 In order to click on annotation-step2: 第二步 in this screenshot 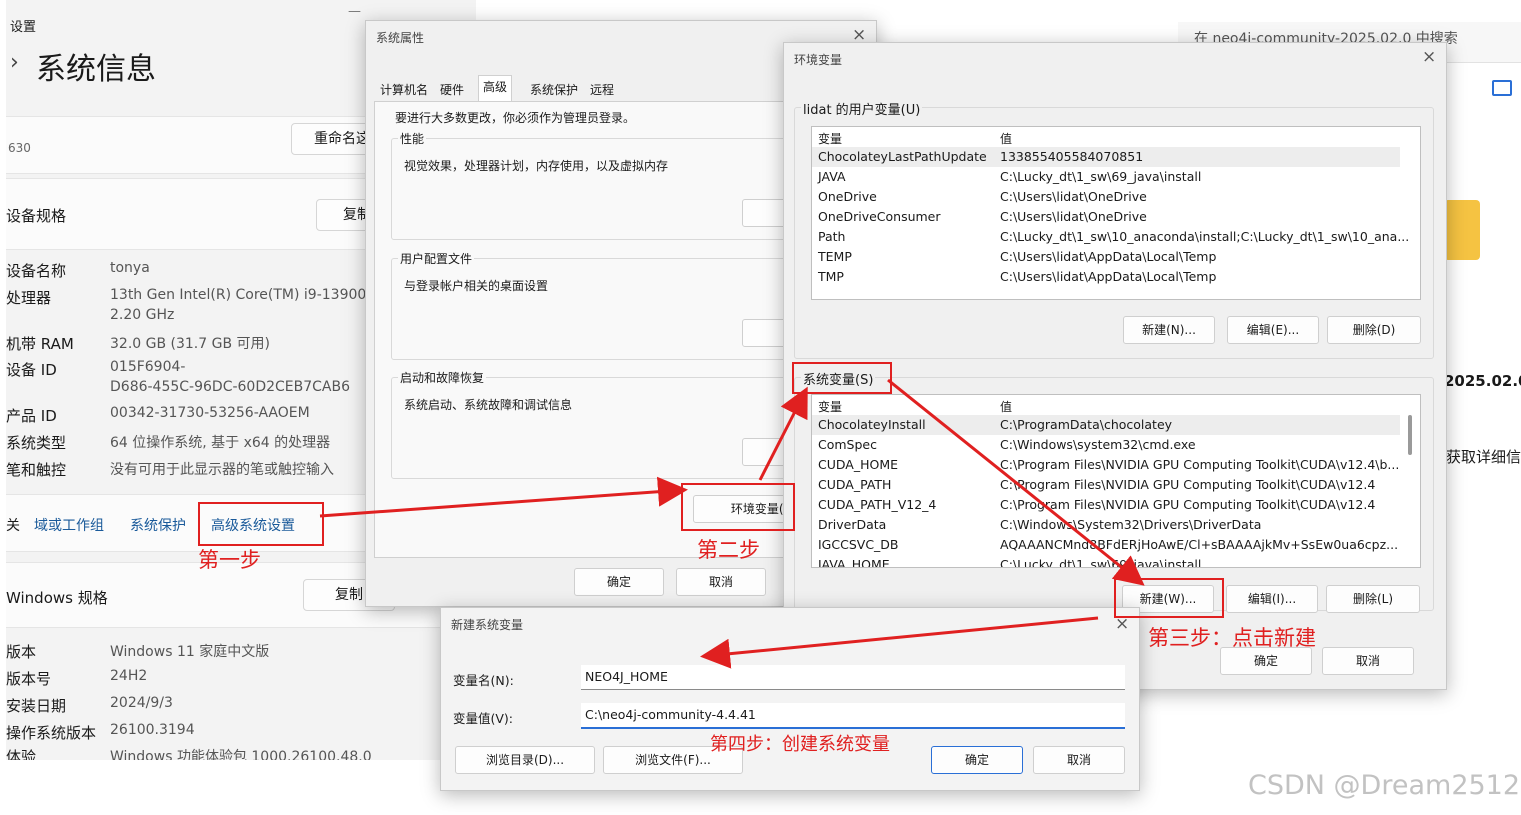, I will do `click(728, 550)`.